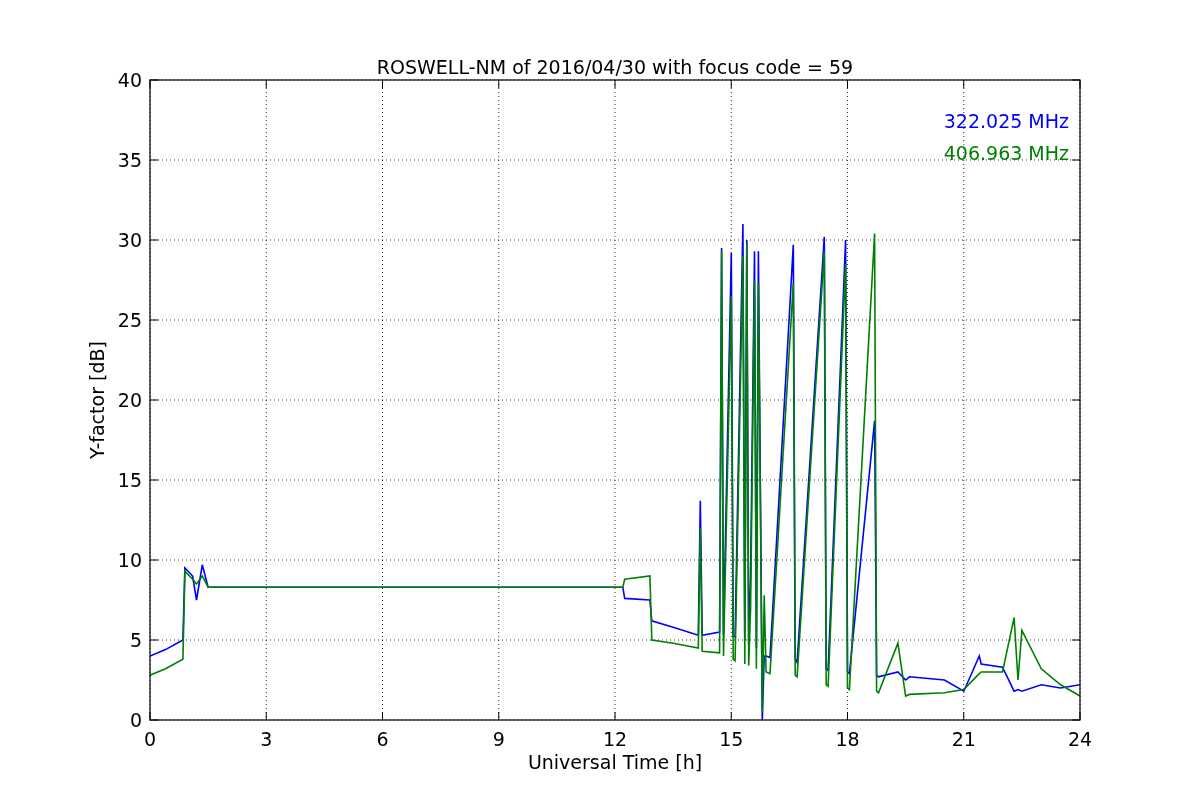 The width and height of the screenshot is (1200, 800). What do you see at coordinates (150, 739) in the screenshot?
I see `x-tick-label: 0` at bounding box center [150, 739].